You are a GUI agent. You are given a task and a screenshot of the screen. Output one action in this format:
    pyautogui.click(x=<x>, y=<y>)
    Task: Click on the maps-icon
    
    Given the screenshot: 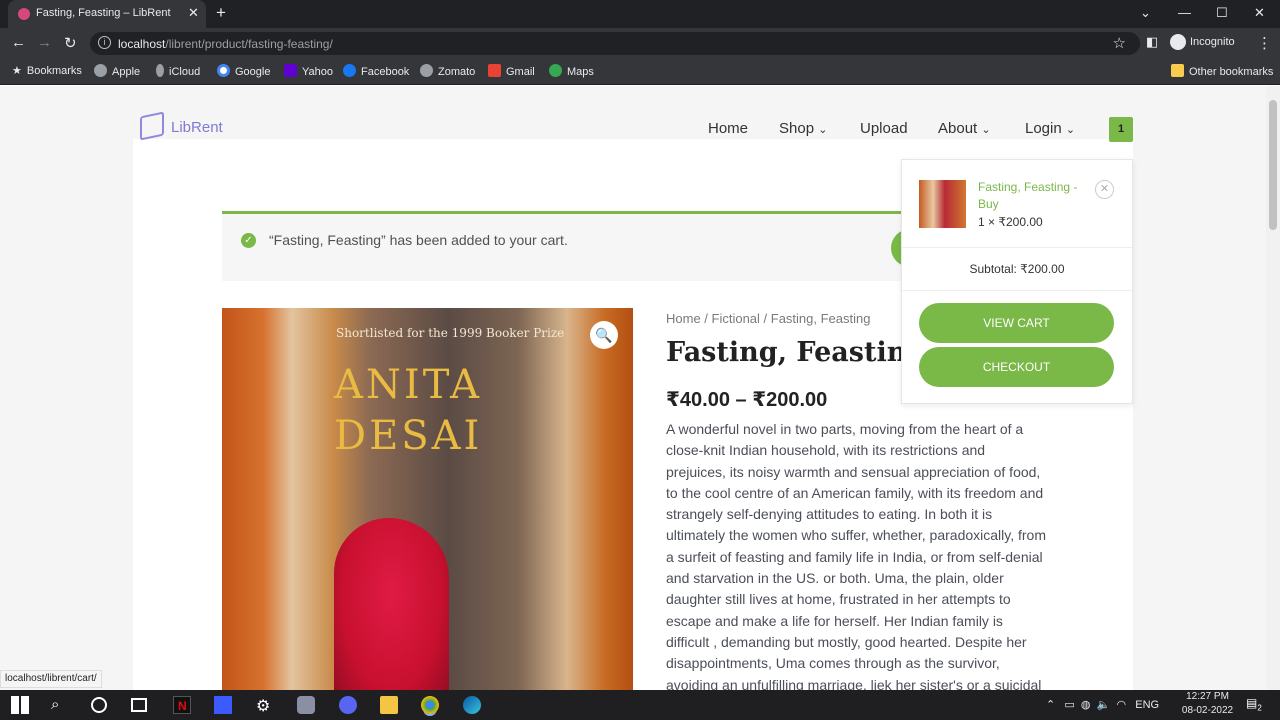 What is the action you would take?
    pyautogui.click(x=555, y=70)
    